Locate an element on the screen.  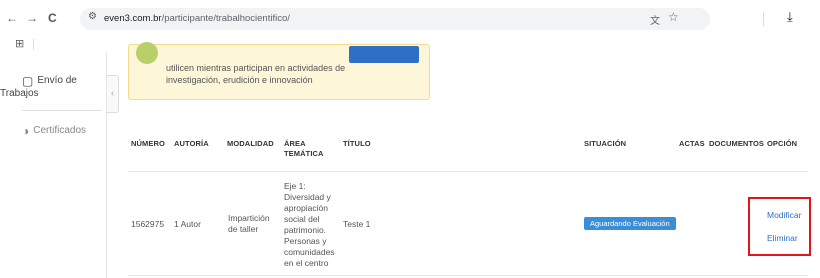
cell-line: Diversidad y is located at coordinates (307, 197).